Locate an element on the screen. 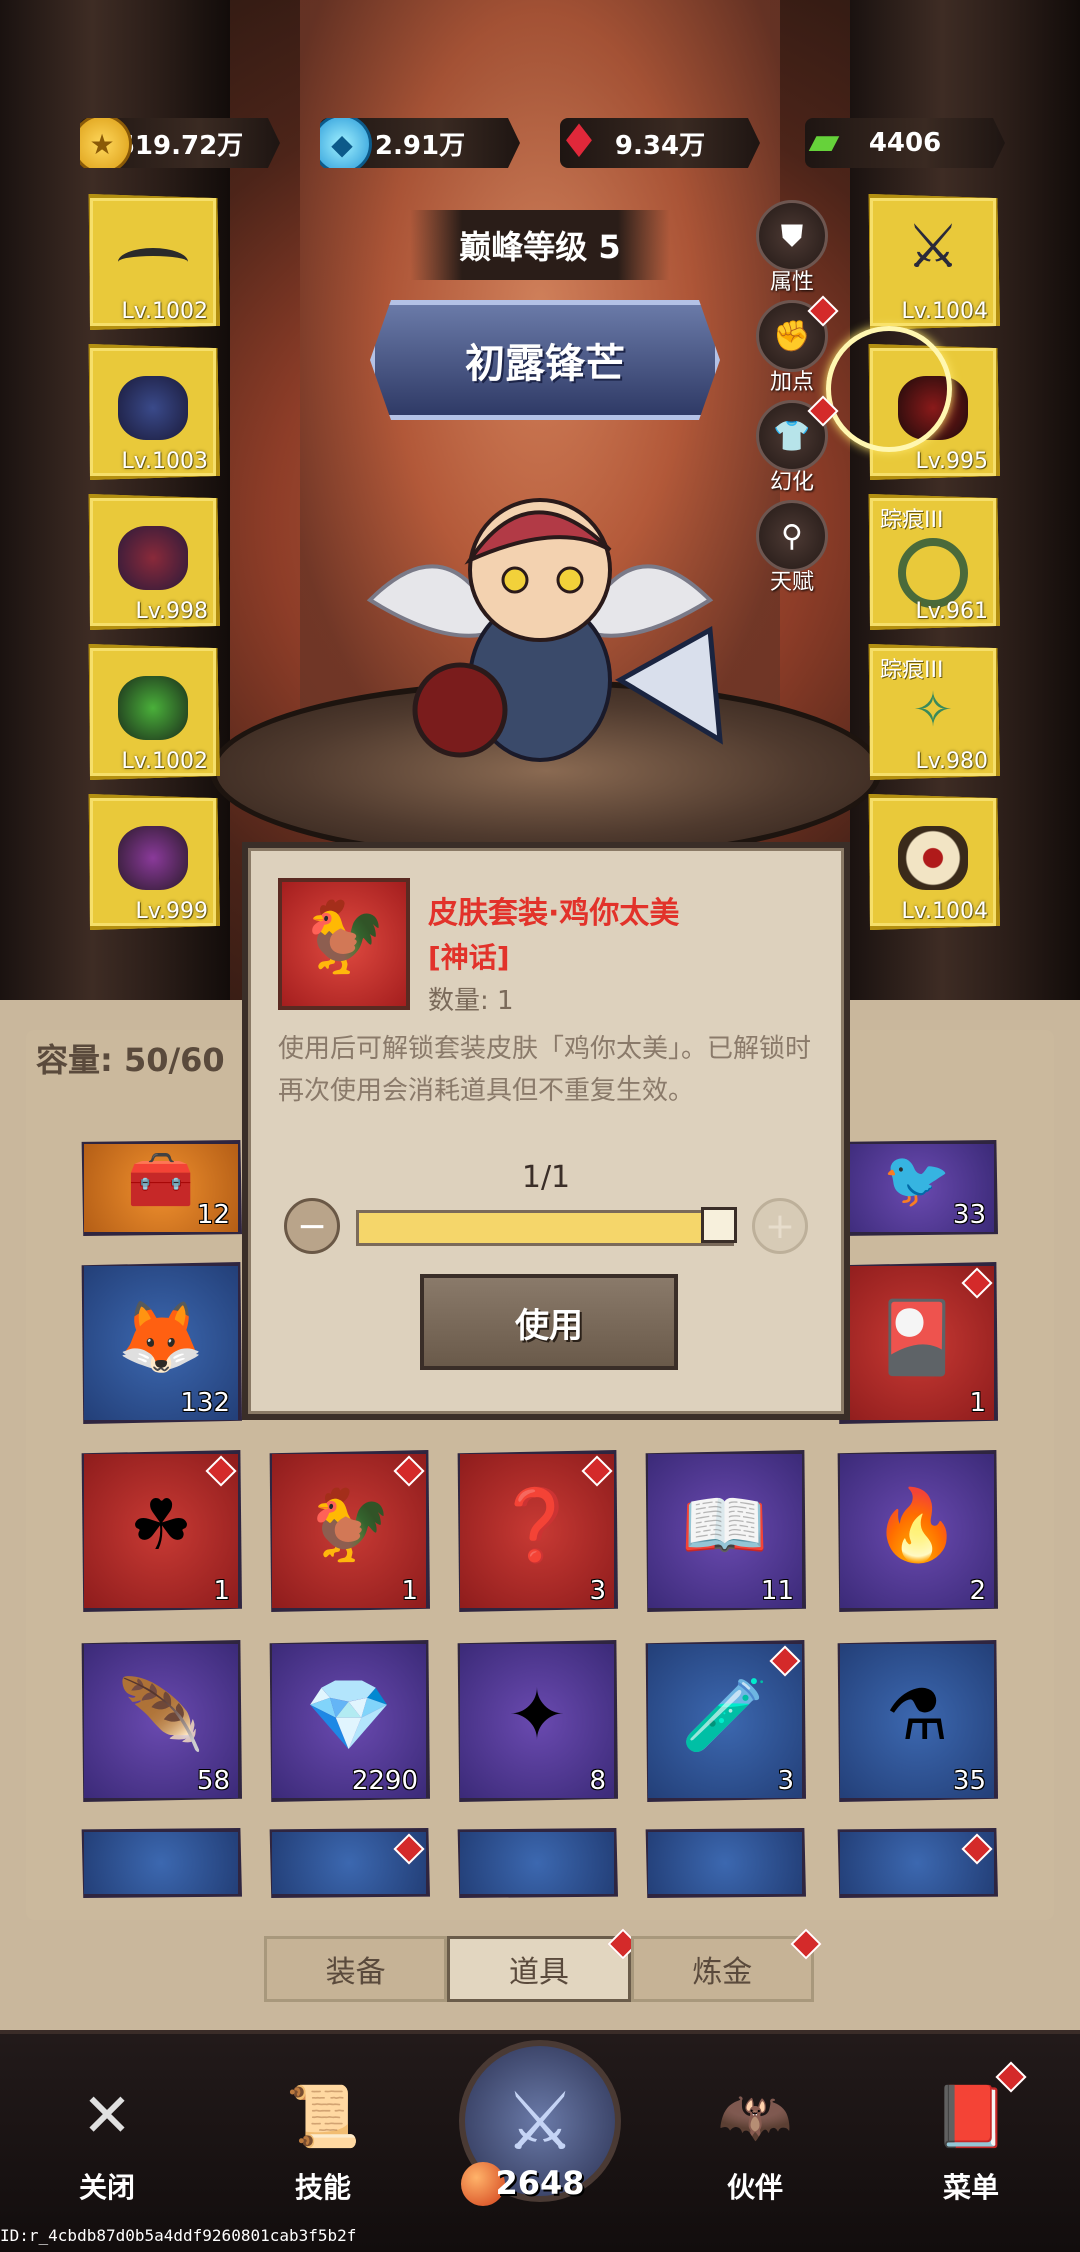 The width and height of the screenshot is (1080, 2252). gear-slot-necklace: 踪痕III ✧ Lv.980 is located at coordinates (934, 712).